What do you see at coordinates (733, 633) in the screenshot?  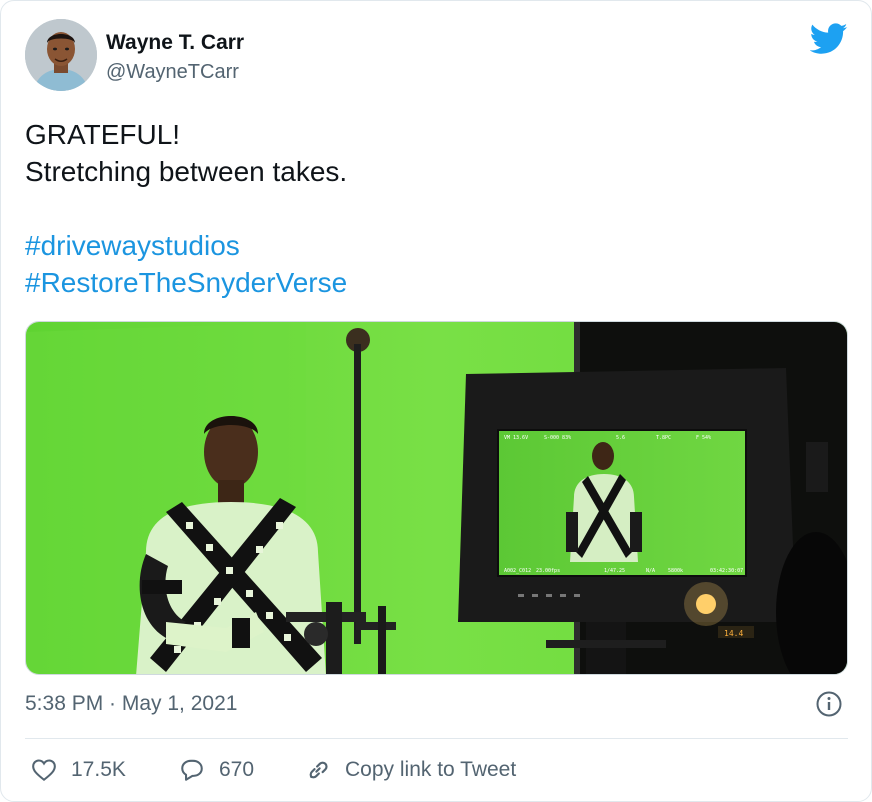 I see `slate-counter: 14.4` at bounding box center [733, 633].